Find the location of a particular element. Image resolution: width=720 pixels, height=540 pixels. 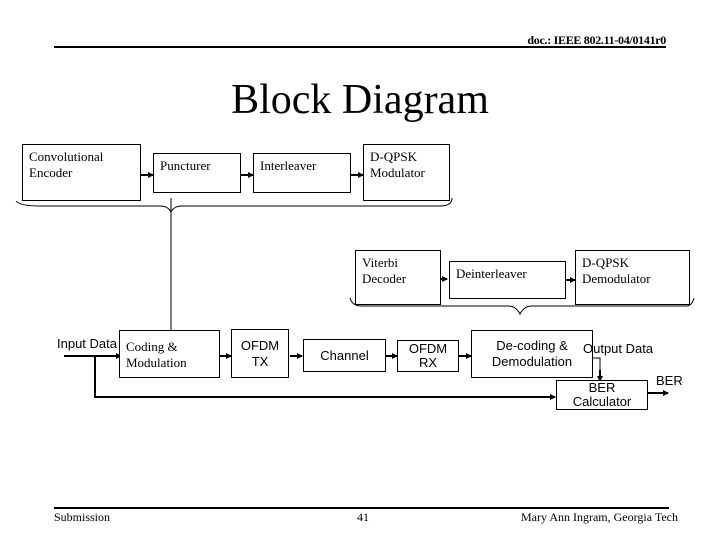

ber-calculator-block: BER Calculator is located at coordinates (602, 395).